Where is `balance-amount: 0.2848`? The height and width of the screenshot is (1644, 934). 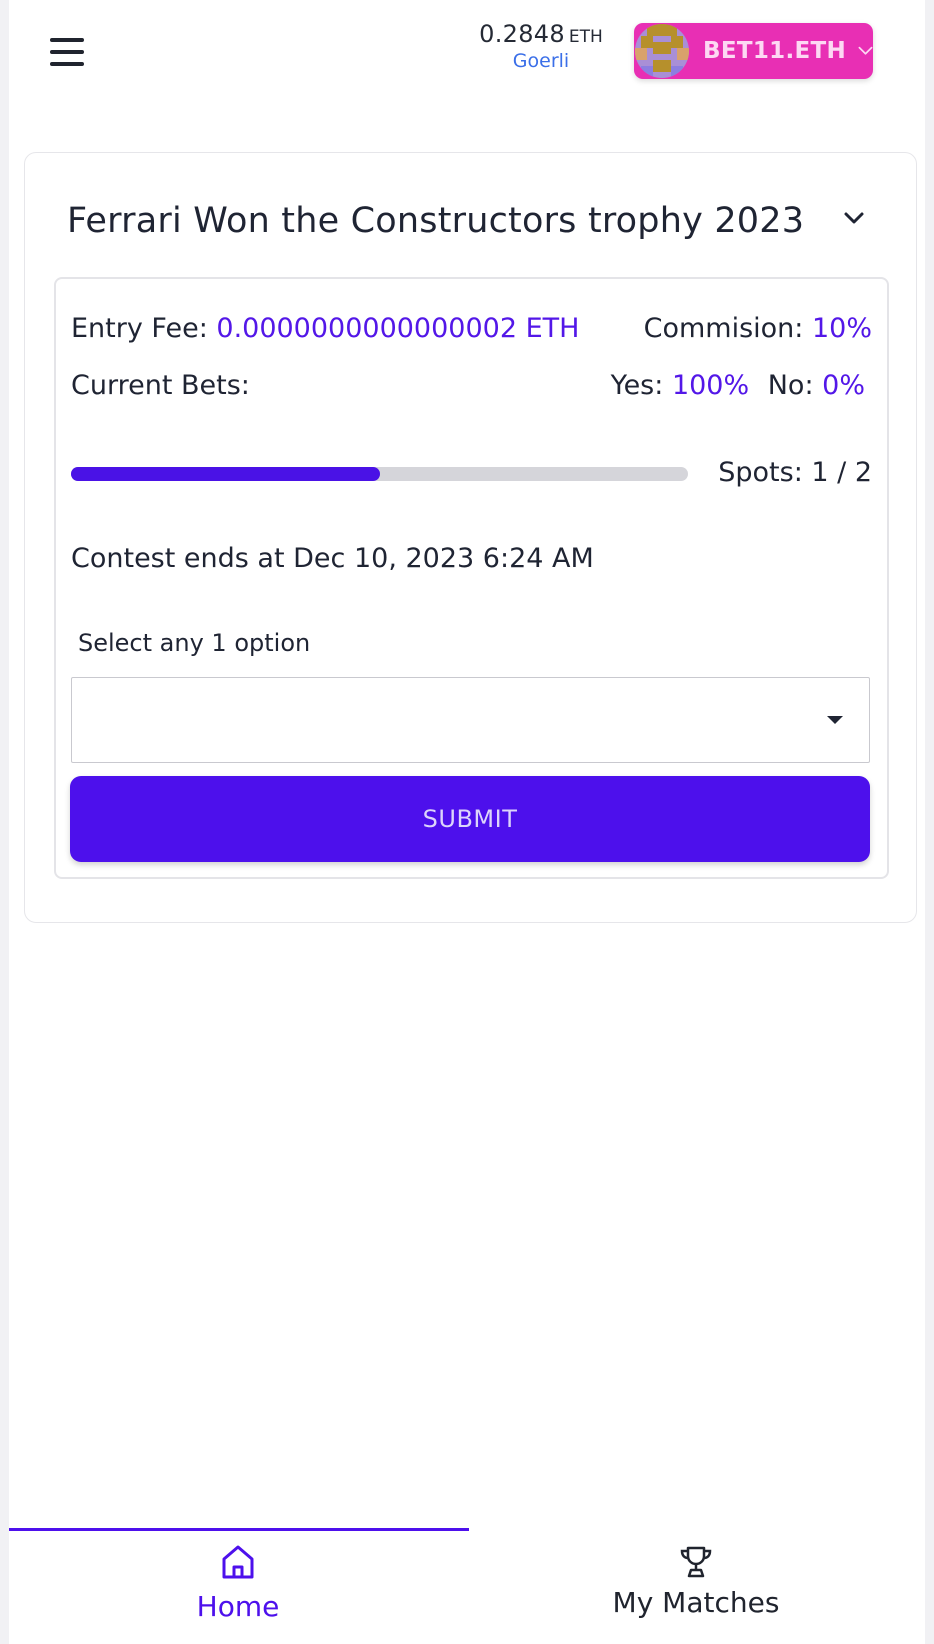 balance-amount: 0.2848 is located at coordinates (522, 34).